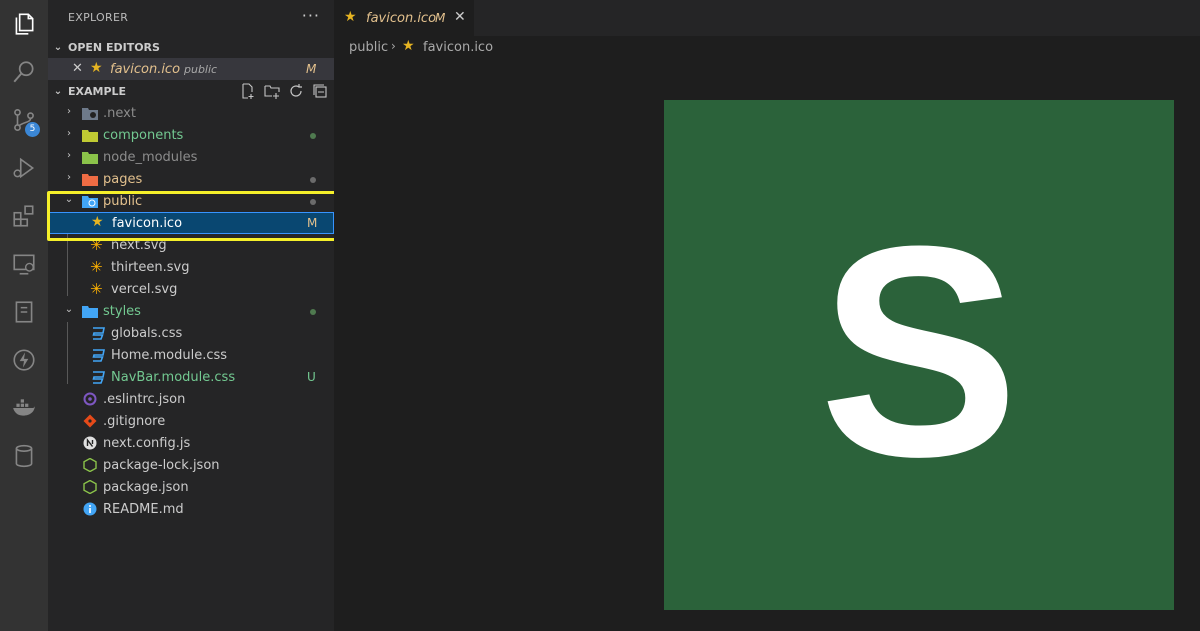 The image size is (1200, 631). Describe the element at coordinates (24, 72) in the screenshot. I see `search-icon` at that location.